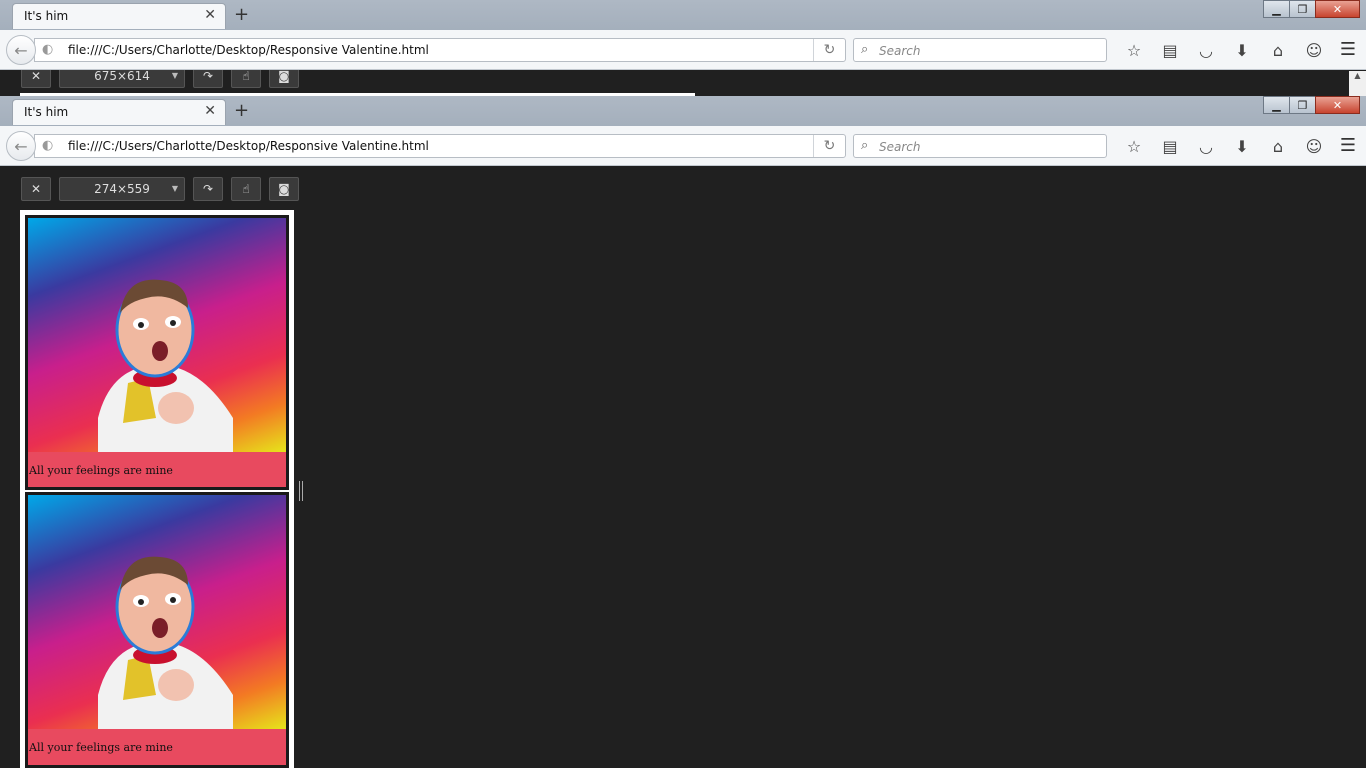  I want to click on back-responsive-strip: ✕ 675×614 ▼ ↷ ☝ ◙, so click(683, 83).